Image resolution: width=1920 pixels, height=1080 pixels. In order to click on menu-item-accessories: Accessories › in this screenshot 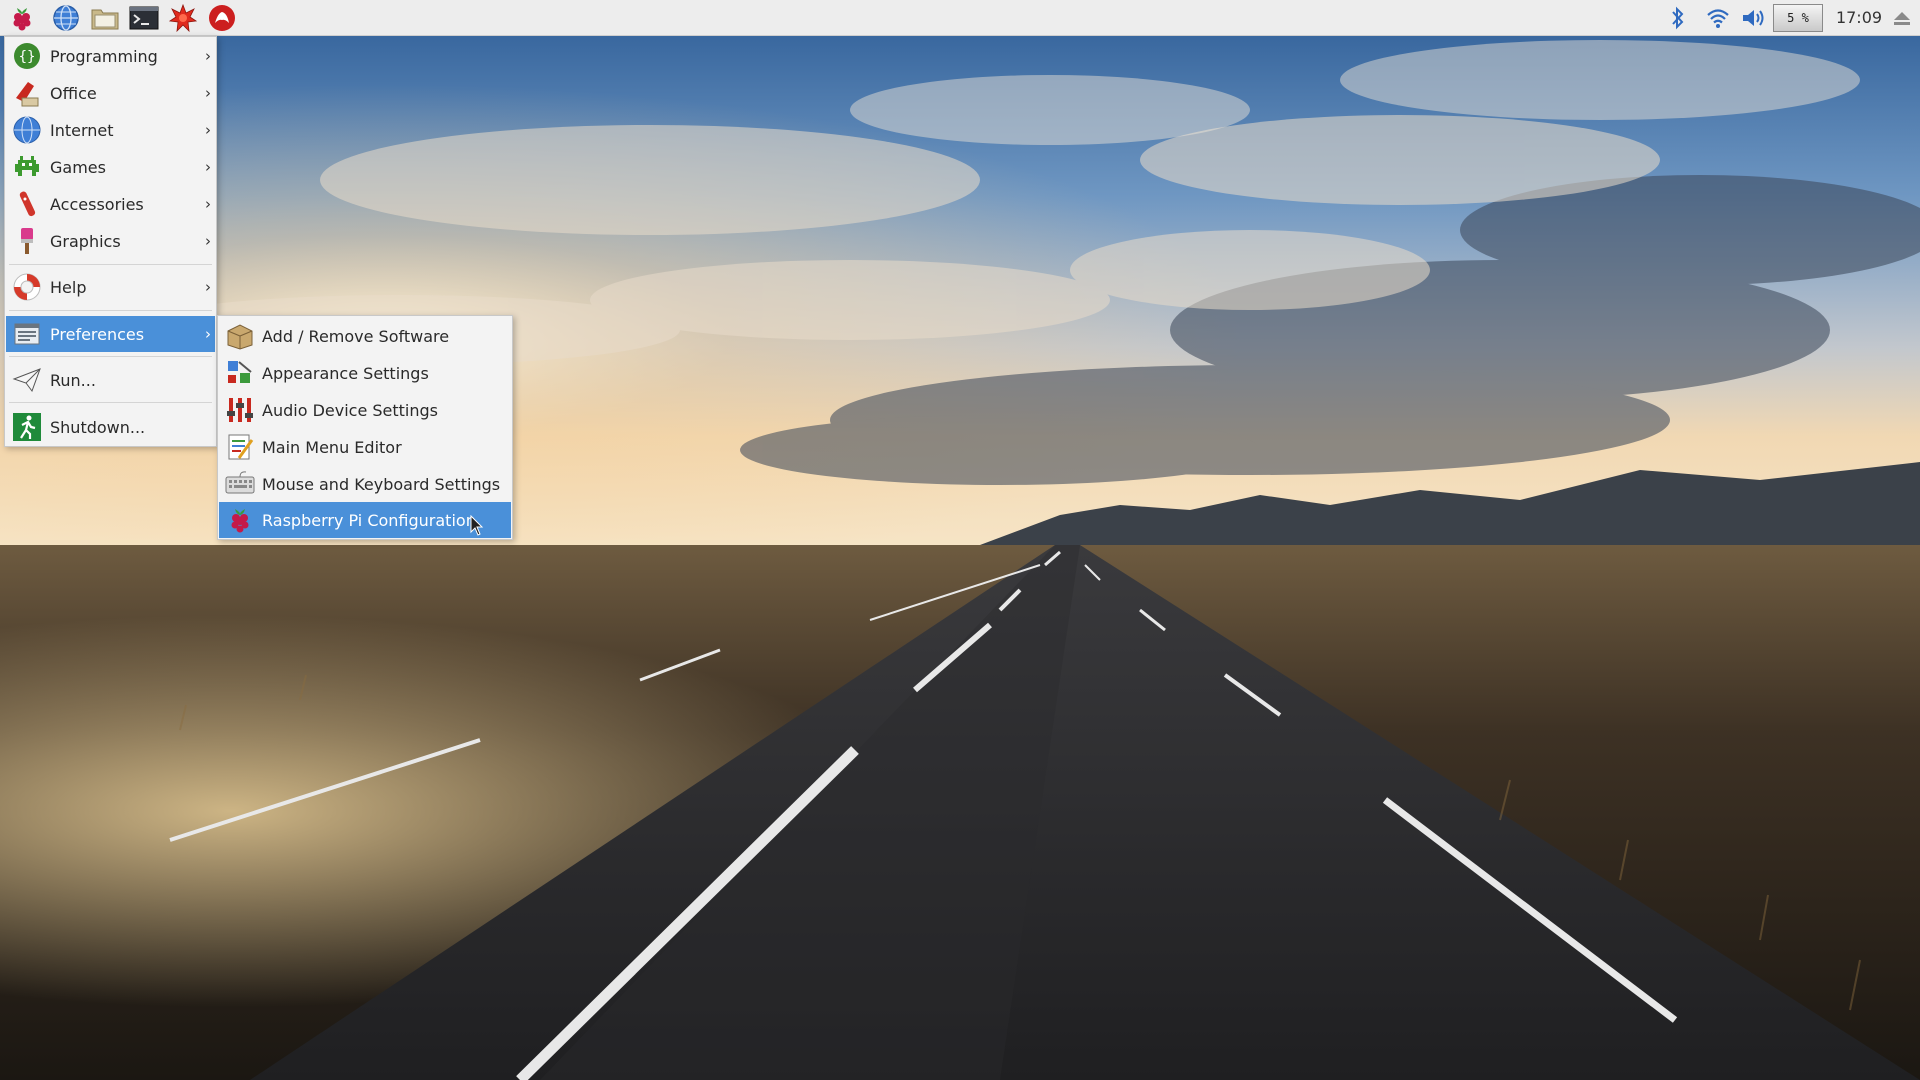, I will do `click(110, 204)`.